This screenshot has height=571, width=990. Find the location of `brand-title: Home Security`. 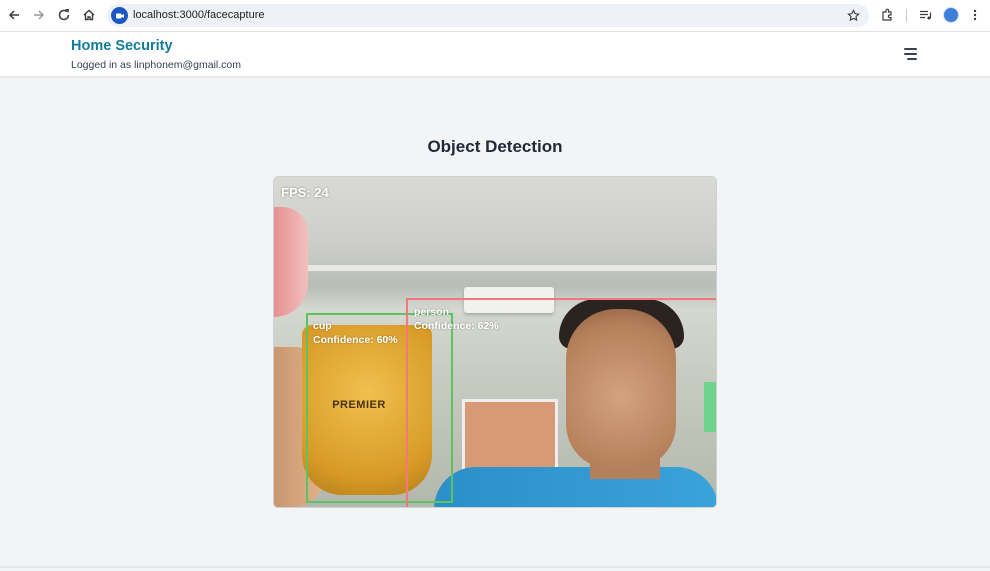

brand-title: Home Security is located at coordinates (122, 46).